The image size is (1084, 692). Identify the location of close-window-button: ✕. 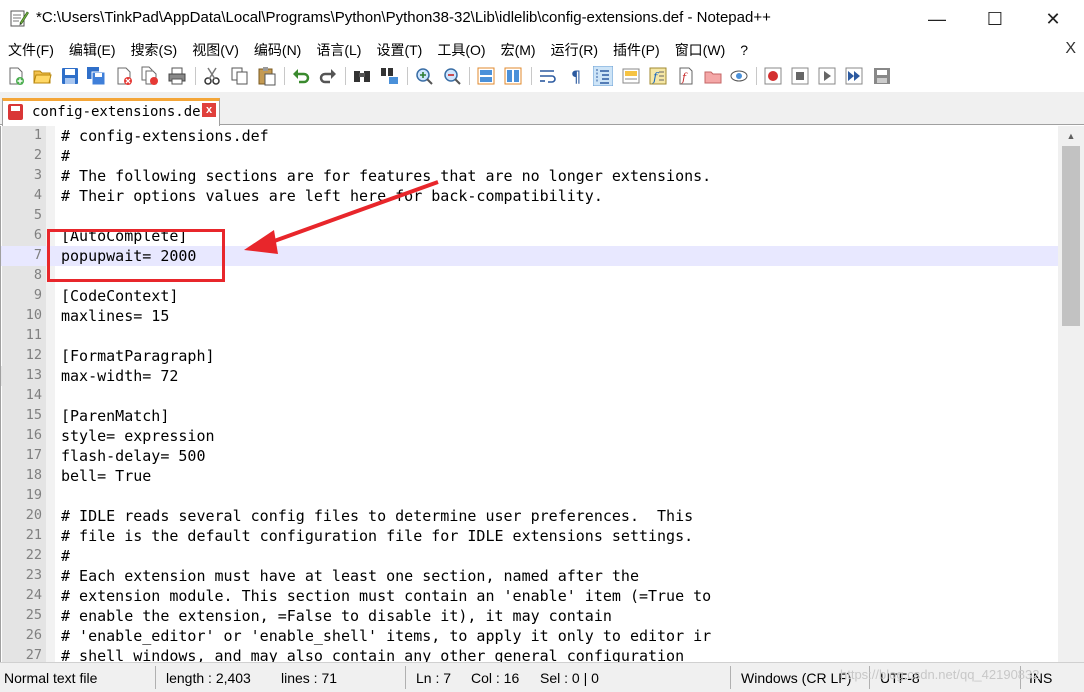
(1053, 19).